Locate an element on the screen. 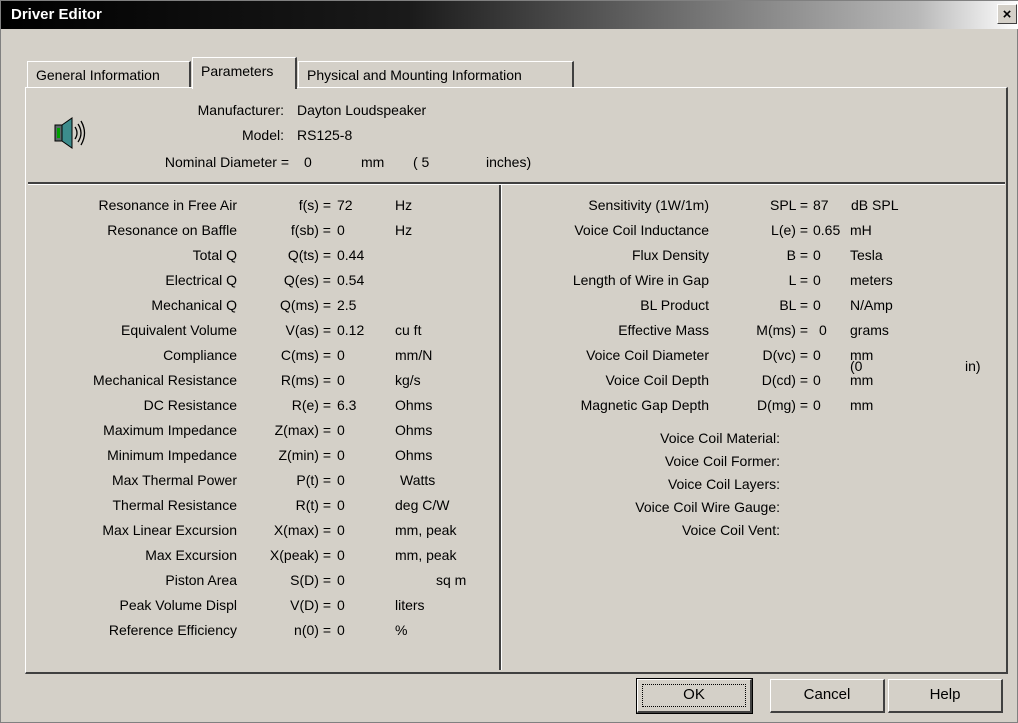  param-value: 6.3 is located at coordinates (347, 405).